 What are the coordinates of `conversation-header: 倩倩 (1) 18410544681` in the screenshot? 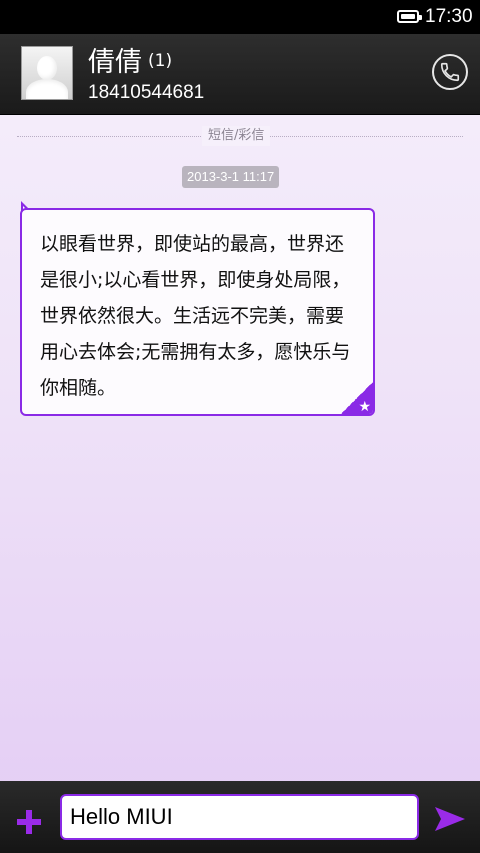 It's located at (240, 74).